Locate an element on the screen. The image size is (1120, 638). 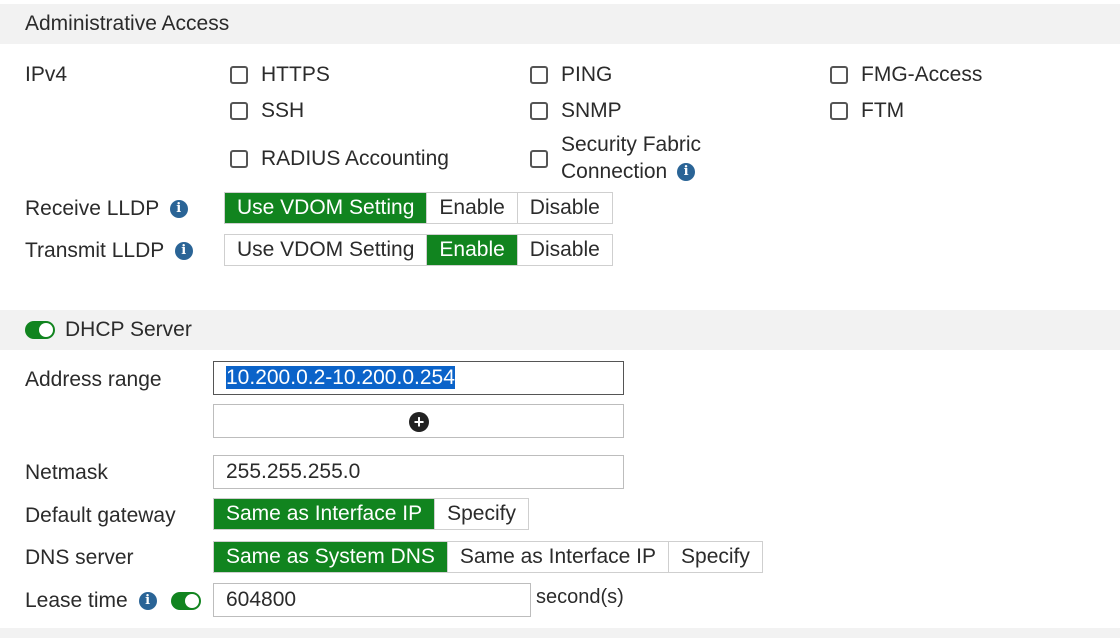
dns-specify-option: Specify is located at coordinates (715, 557).